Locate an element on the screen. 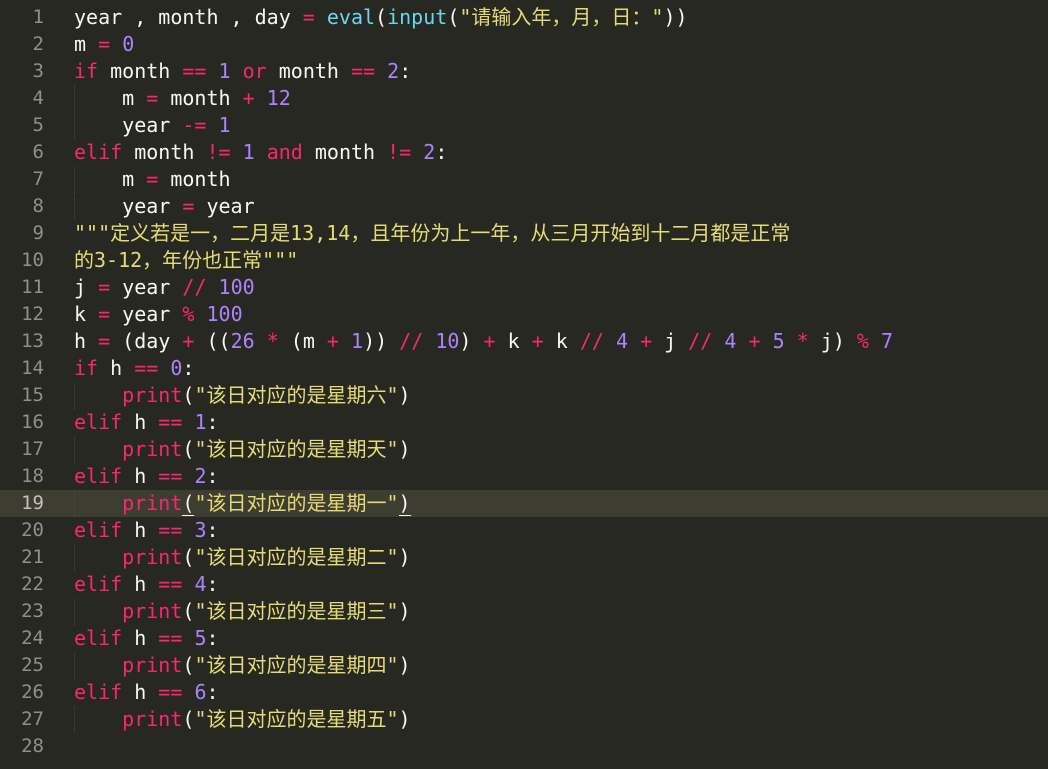 The height and width of the screenshot is (769, 1048). code-text: print("该日对应的是星期五") is located at coordinates (242, 719).